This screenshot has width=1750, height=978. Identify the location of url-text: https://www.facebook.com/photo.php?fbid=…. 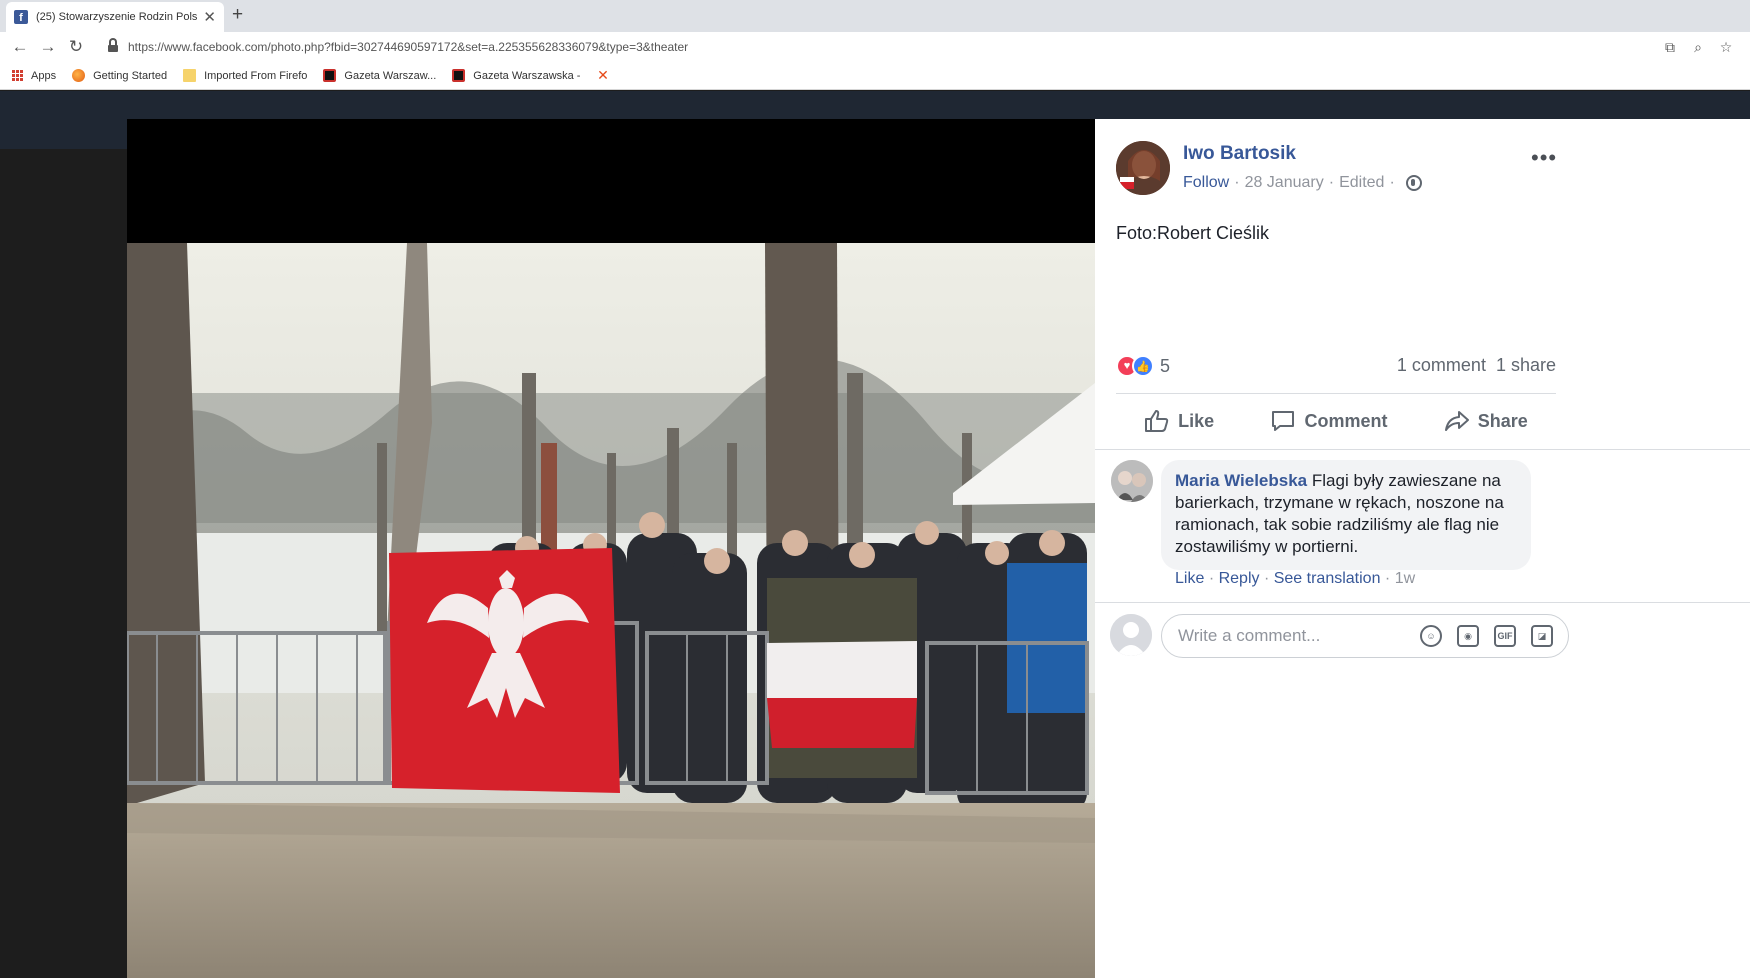
(892, 47).